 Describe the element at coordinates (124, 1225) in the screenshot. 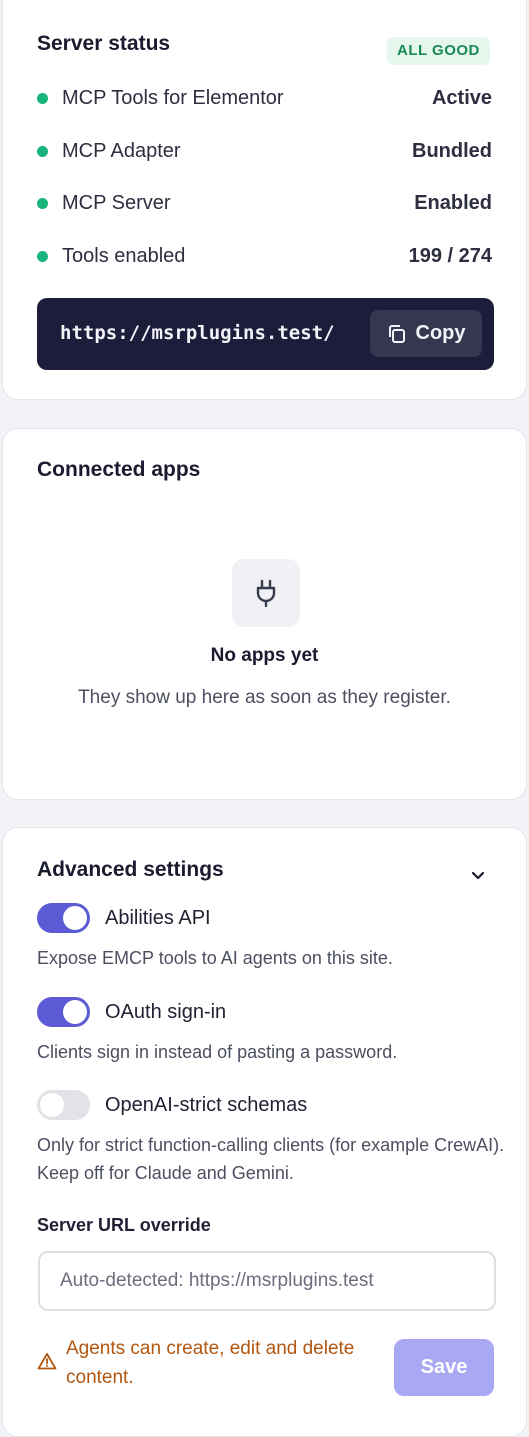

I see `url-override-label: Server URL override` at that location.